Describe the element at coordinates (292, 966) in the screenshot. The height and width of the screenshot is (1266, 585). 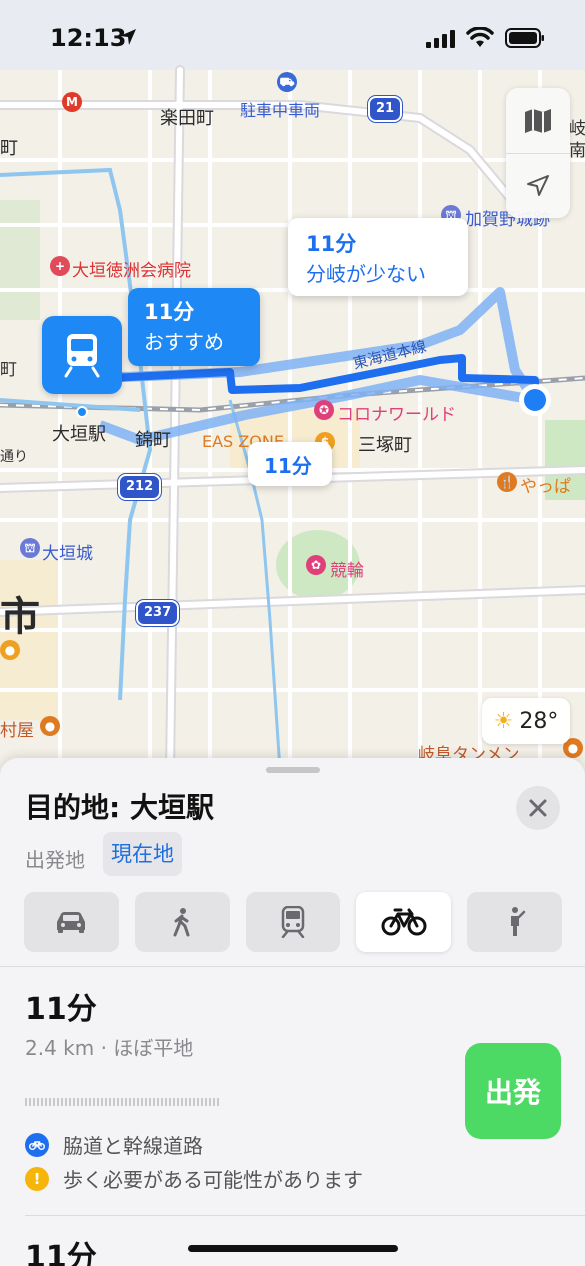
I see `sheet-divider` at that location.